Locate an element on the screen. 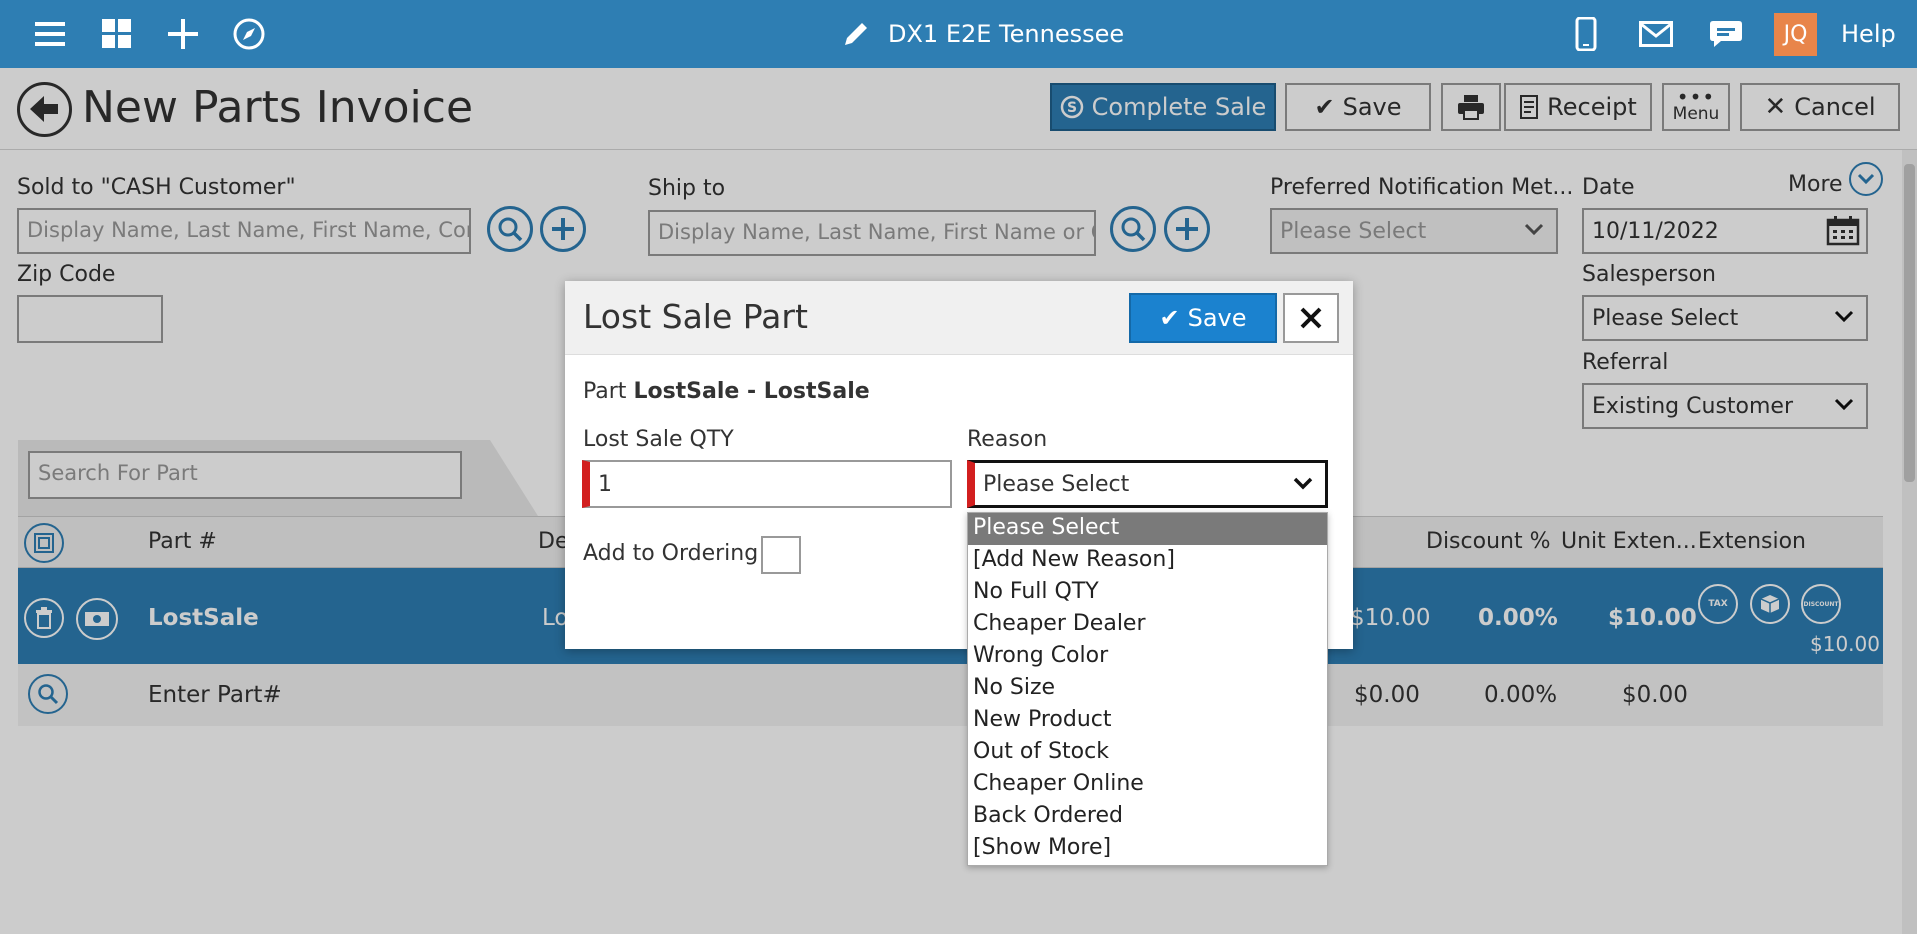 The image size is (1917, 934). add-to-ordering-label: Add to Ordering is located at coordinates (671, 553).